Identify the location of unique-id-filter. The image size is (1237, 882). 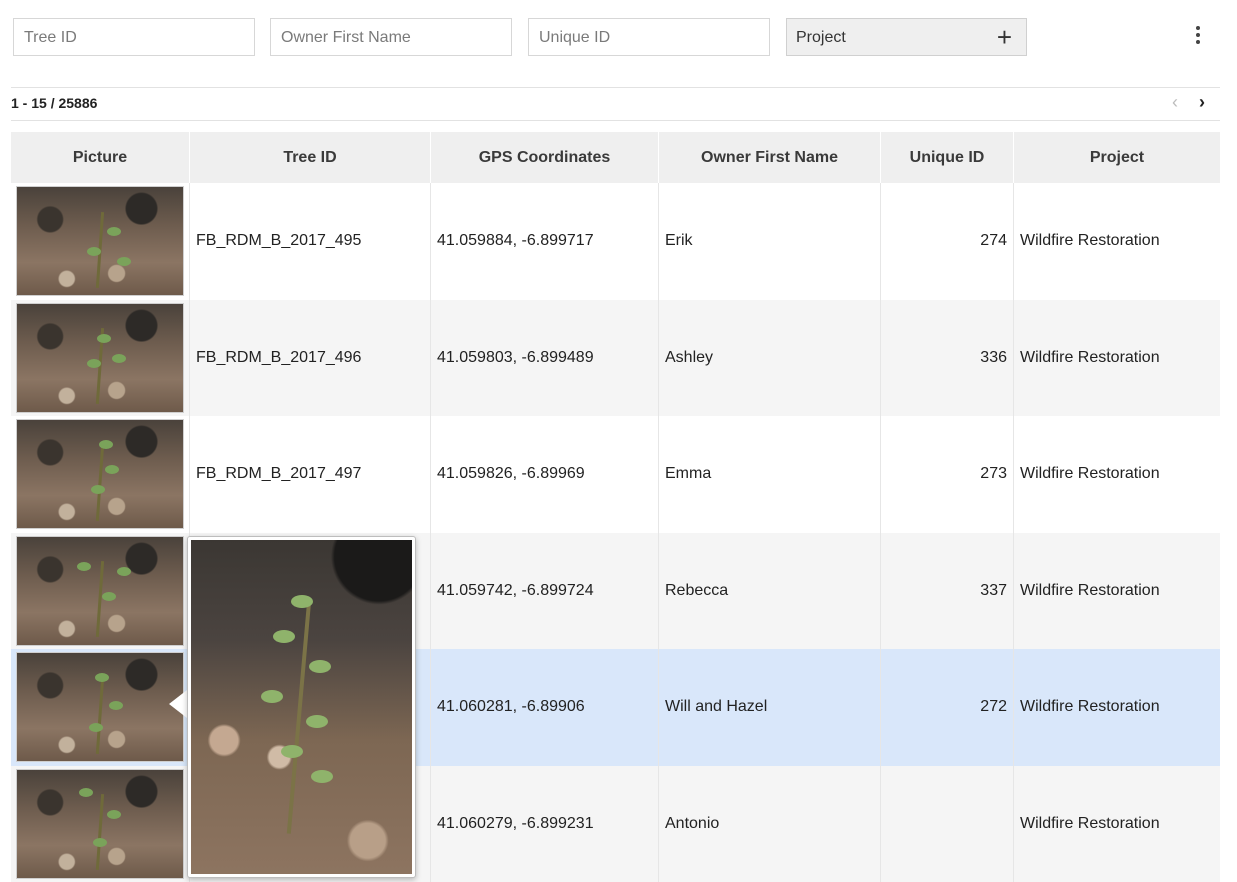
(649, 37).